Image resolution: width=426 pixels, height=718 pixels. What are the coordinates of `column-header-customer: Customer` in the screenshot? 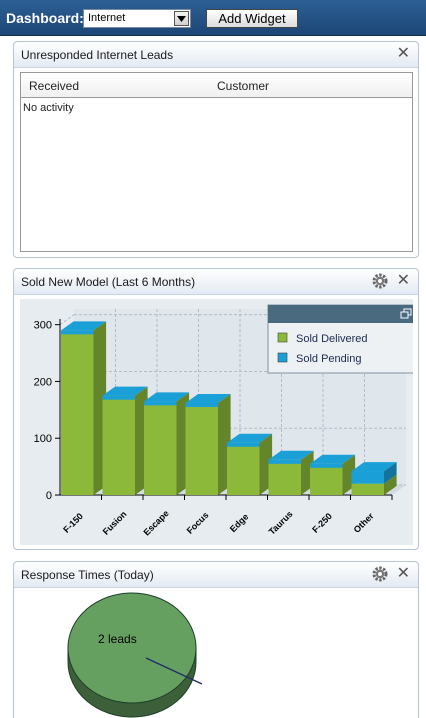 It's located at (243, 86).